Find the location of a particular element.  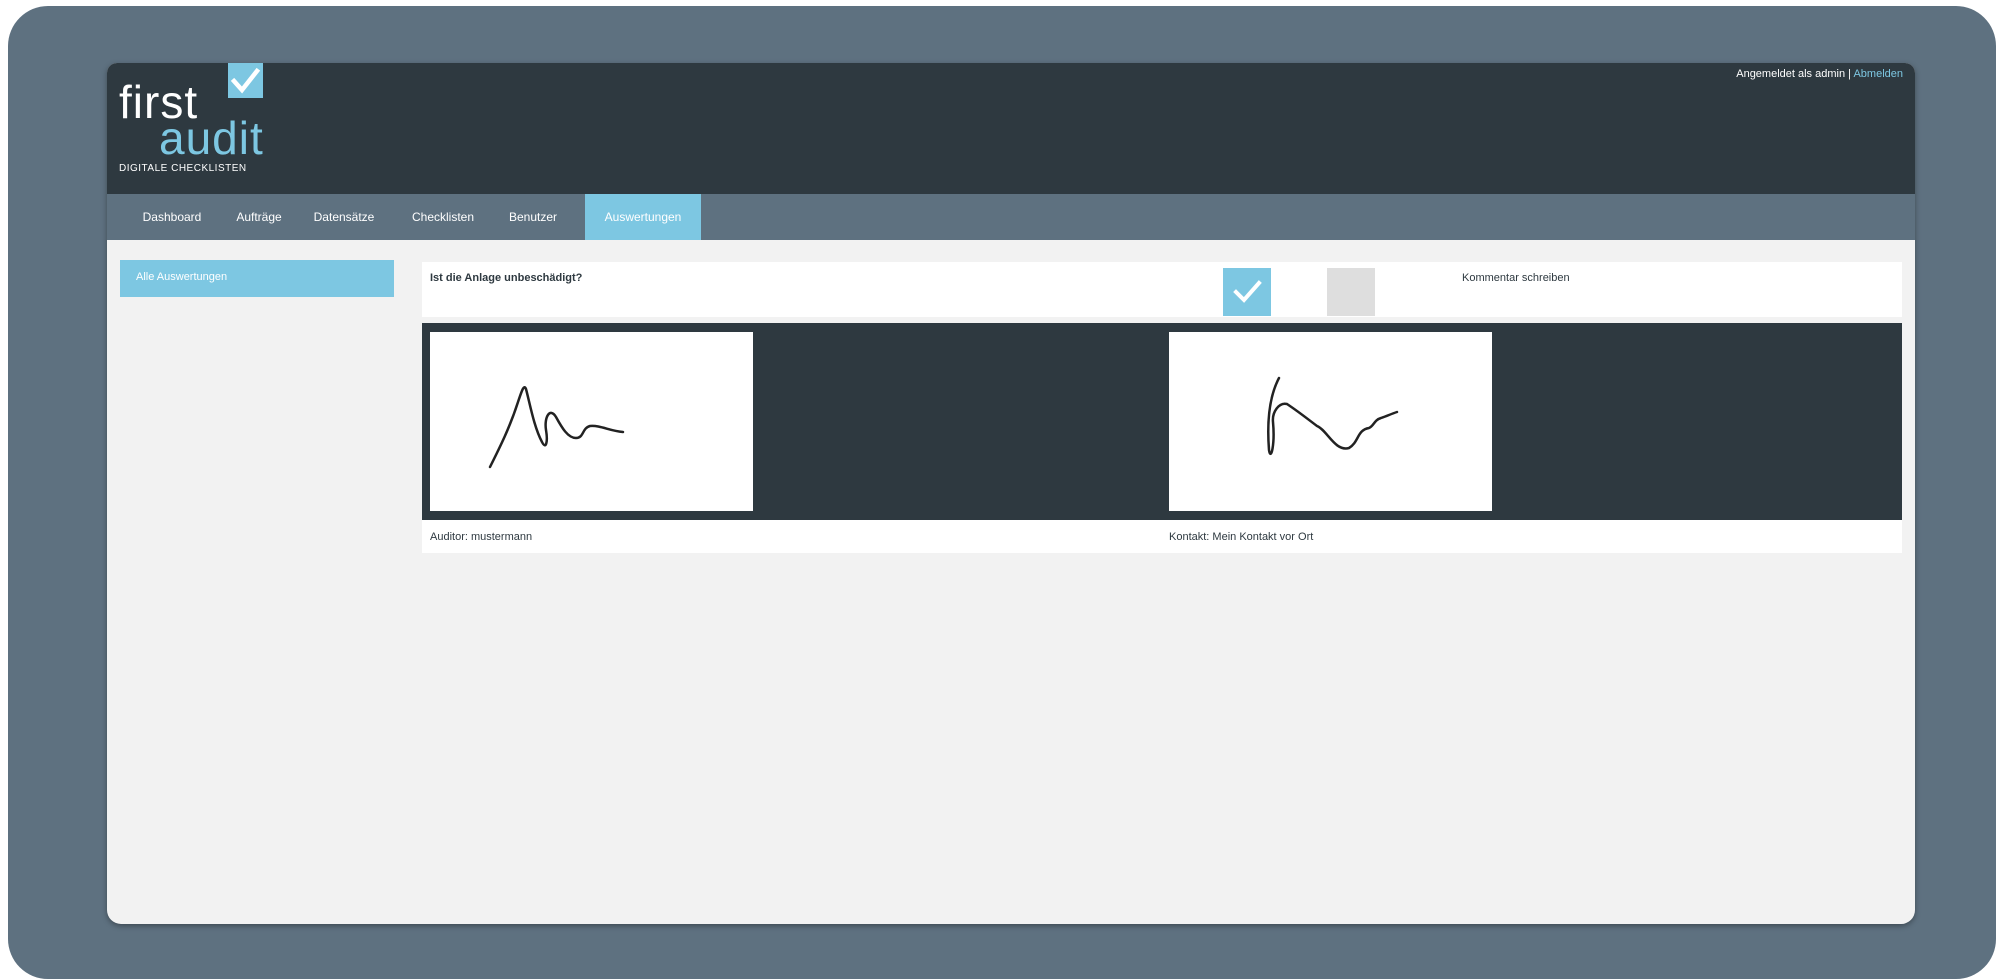

logout-link: Abmelden is located at coordinates (1878, 74).